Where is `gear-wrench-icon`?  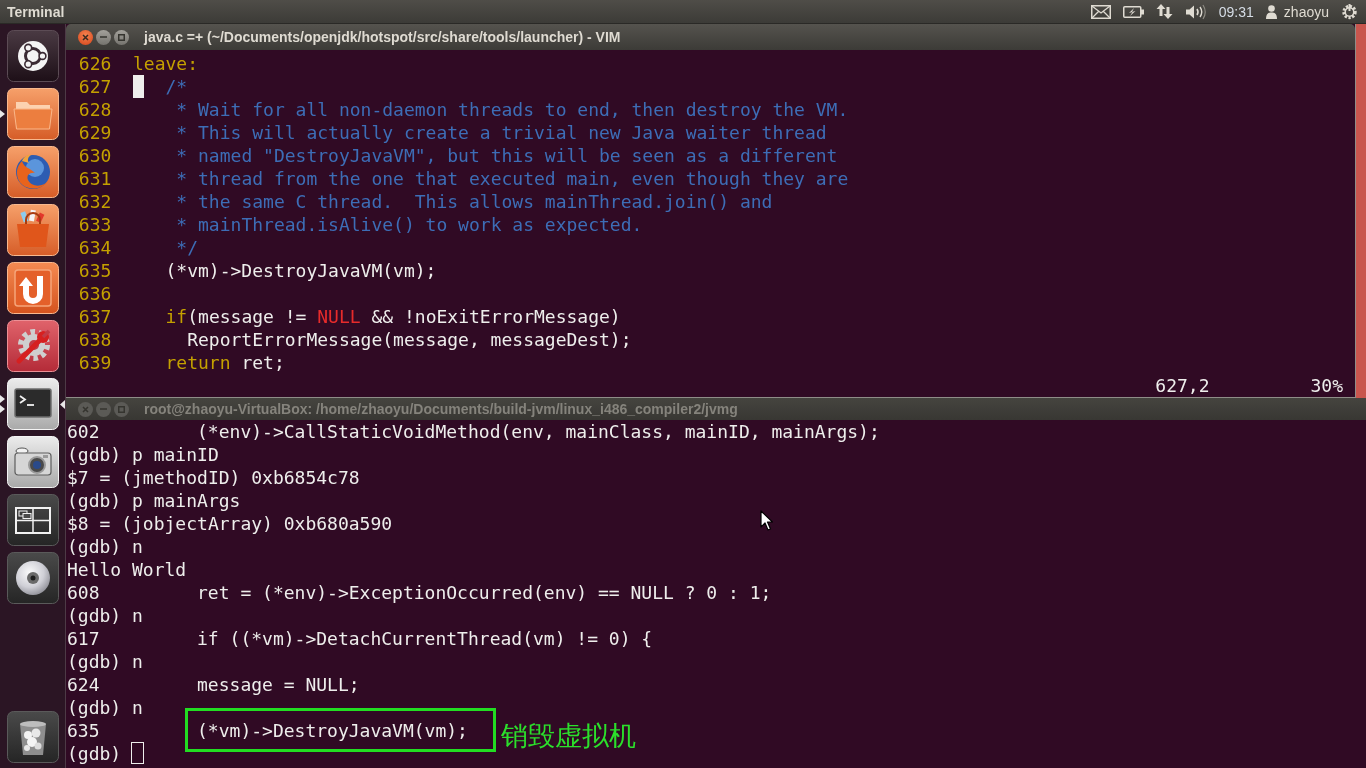
gear-wrench-icon is located at coordinates (33, 346).